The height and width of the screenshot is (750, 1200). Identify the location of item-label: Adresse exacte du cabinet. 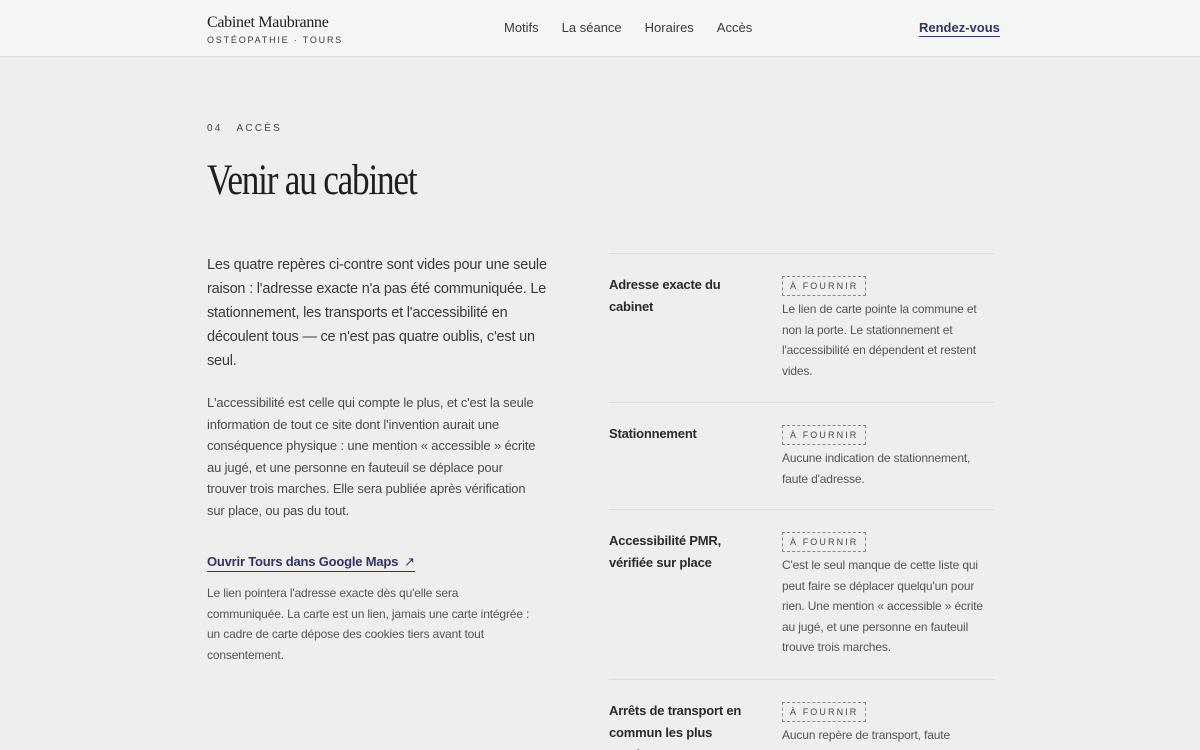
(665, 295).